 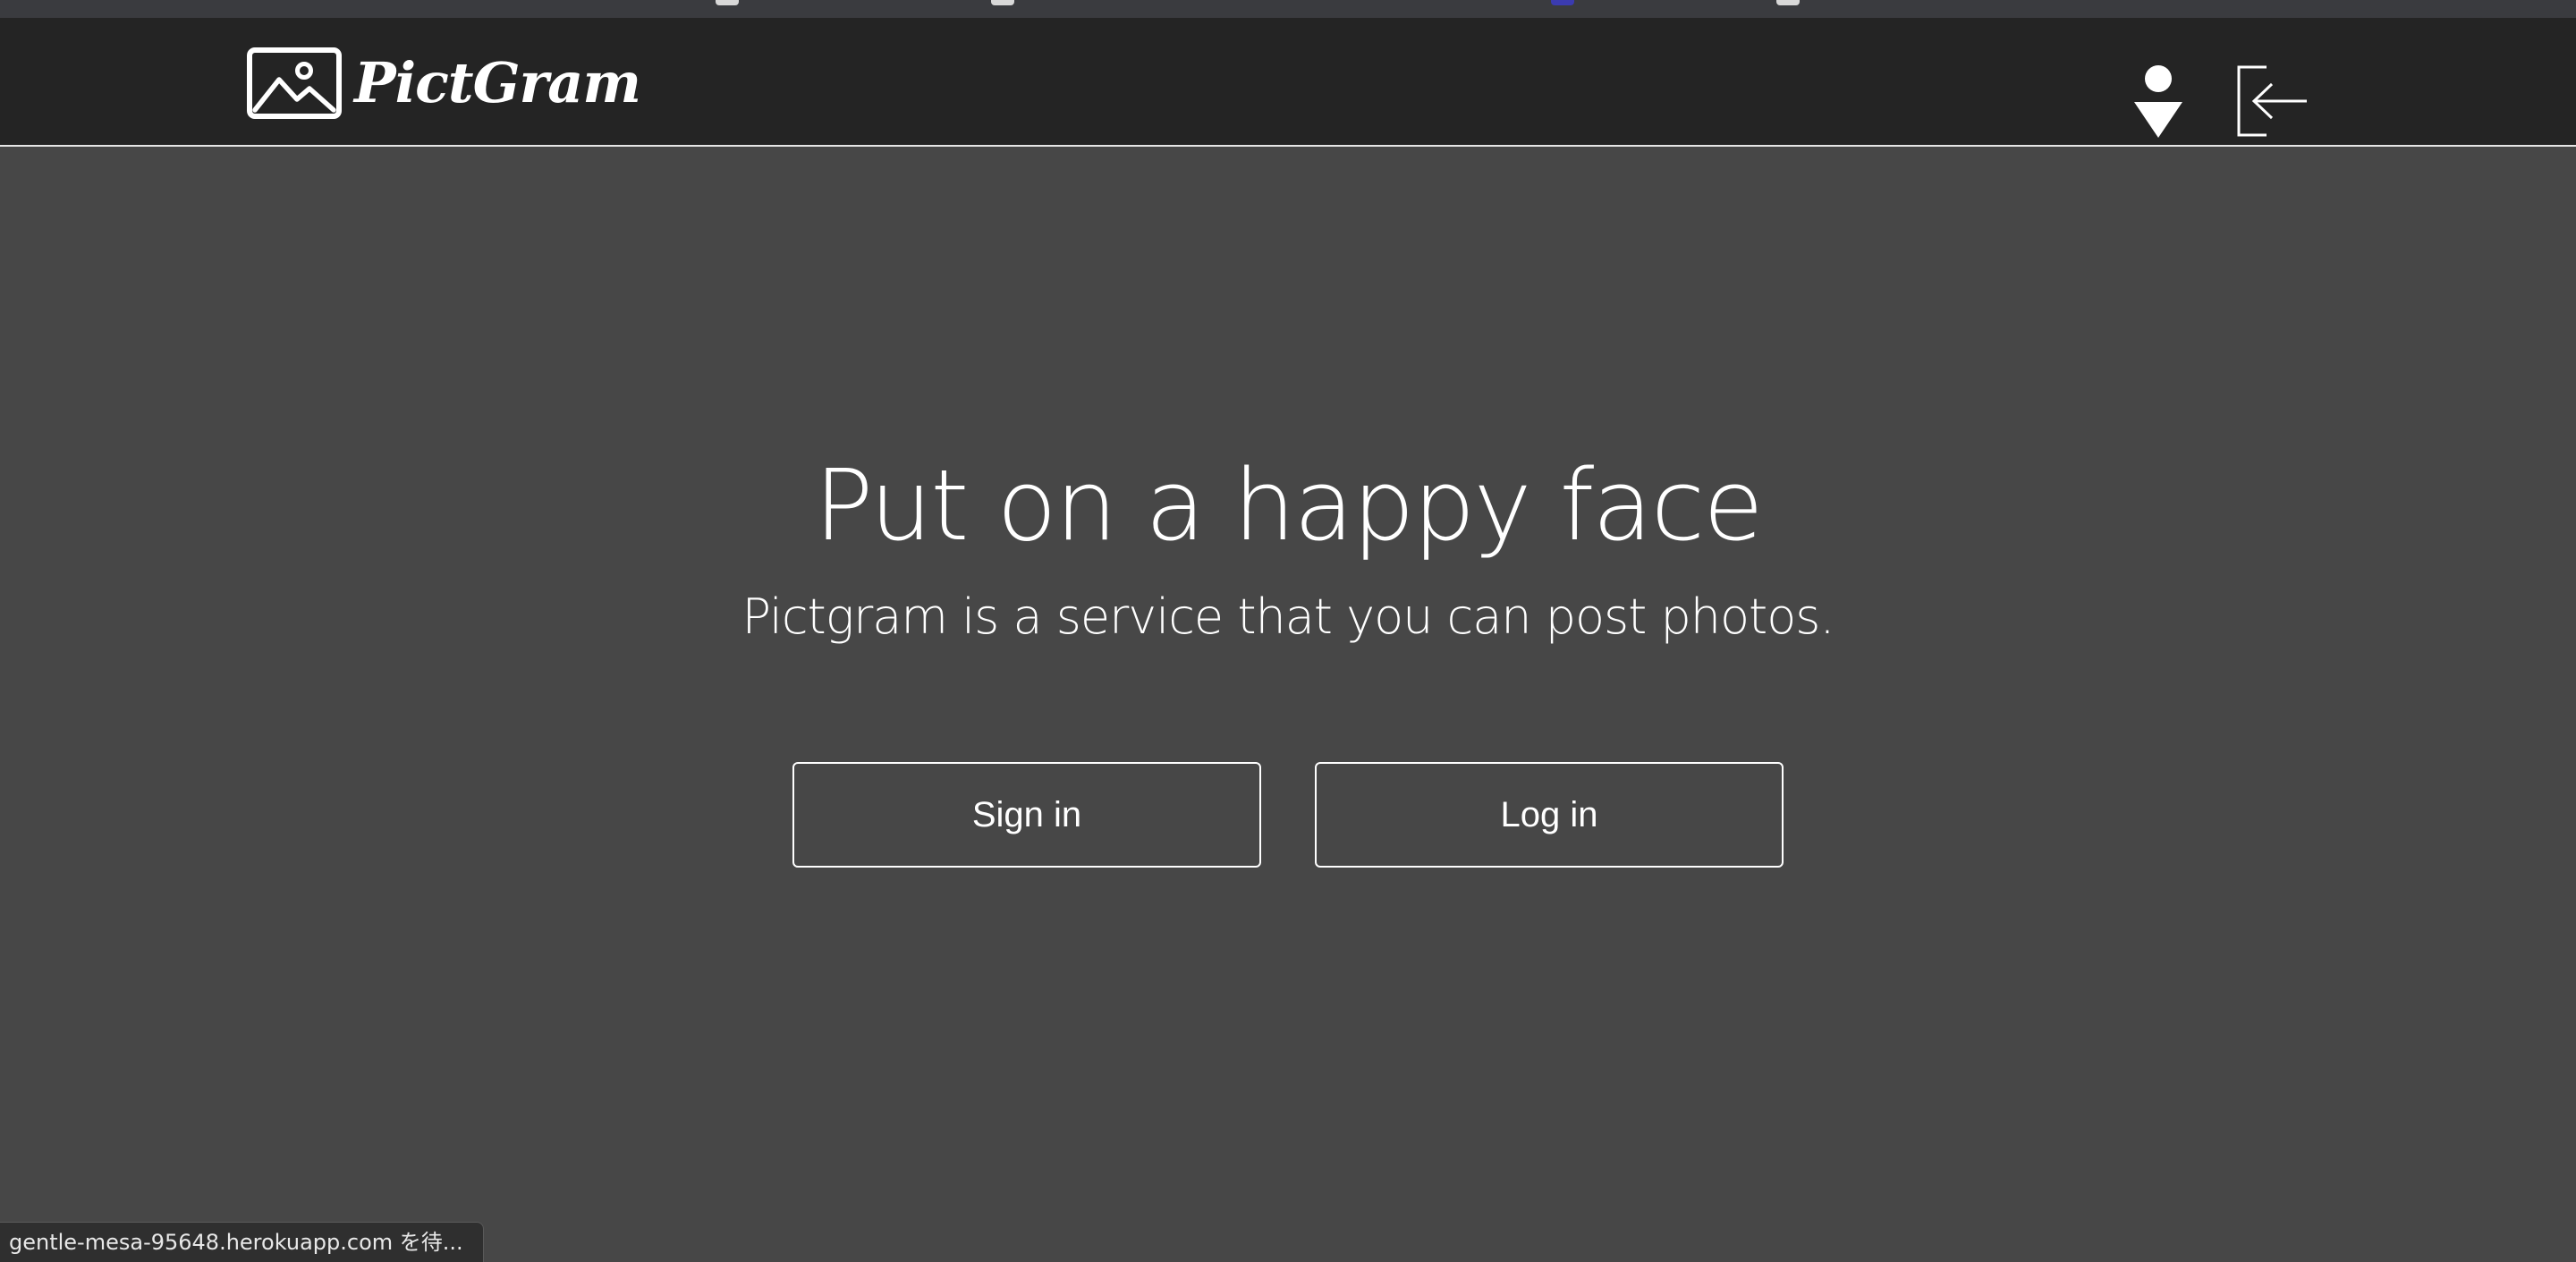 I want to click on hero-title: Put on a happy face, so click(x=1289, y=505).